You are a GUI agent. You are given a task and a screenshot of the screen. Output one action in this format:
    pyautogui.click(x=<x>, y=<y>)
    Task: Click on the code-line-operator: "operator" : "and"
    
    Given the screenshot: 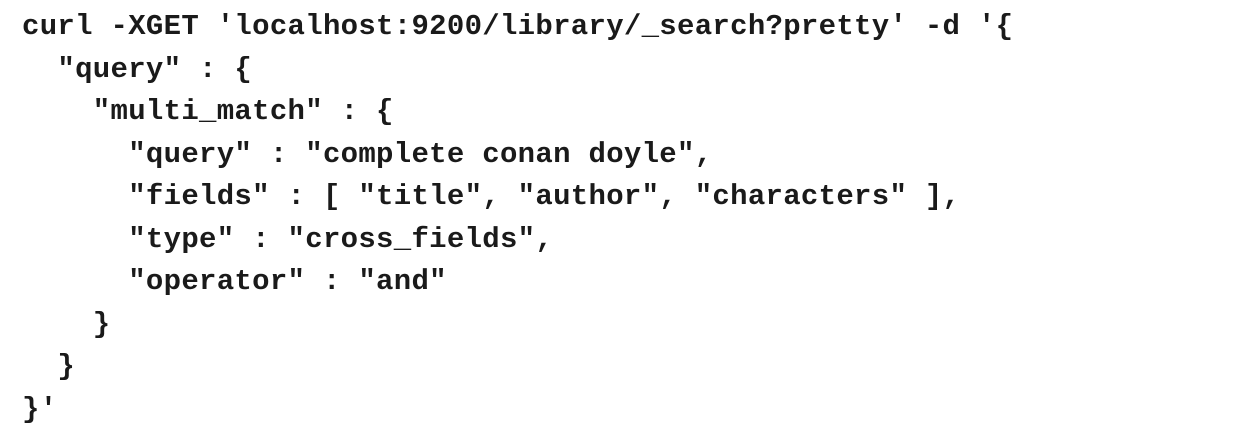 What is the action you would take?
    pyautogui.click(x=234, y=281)
    